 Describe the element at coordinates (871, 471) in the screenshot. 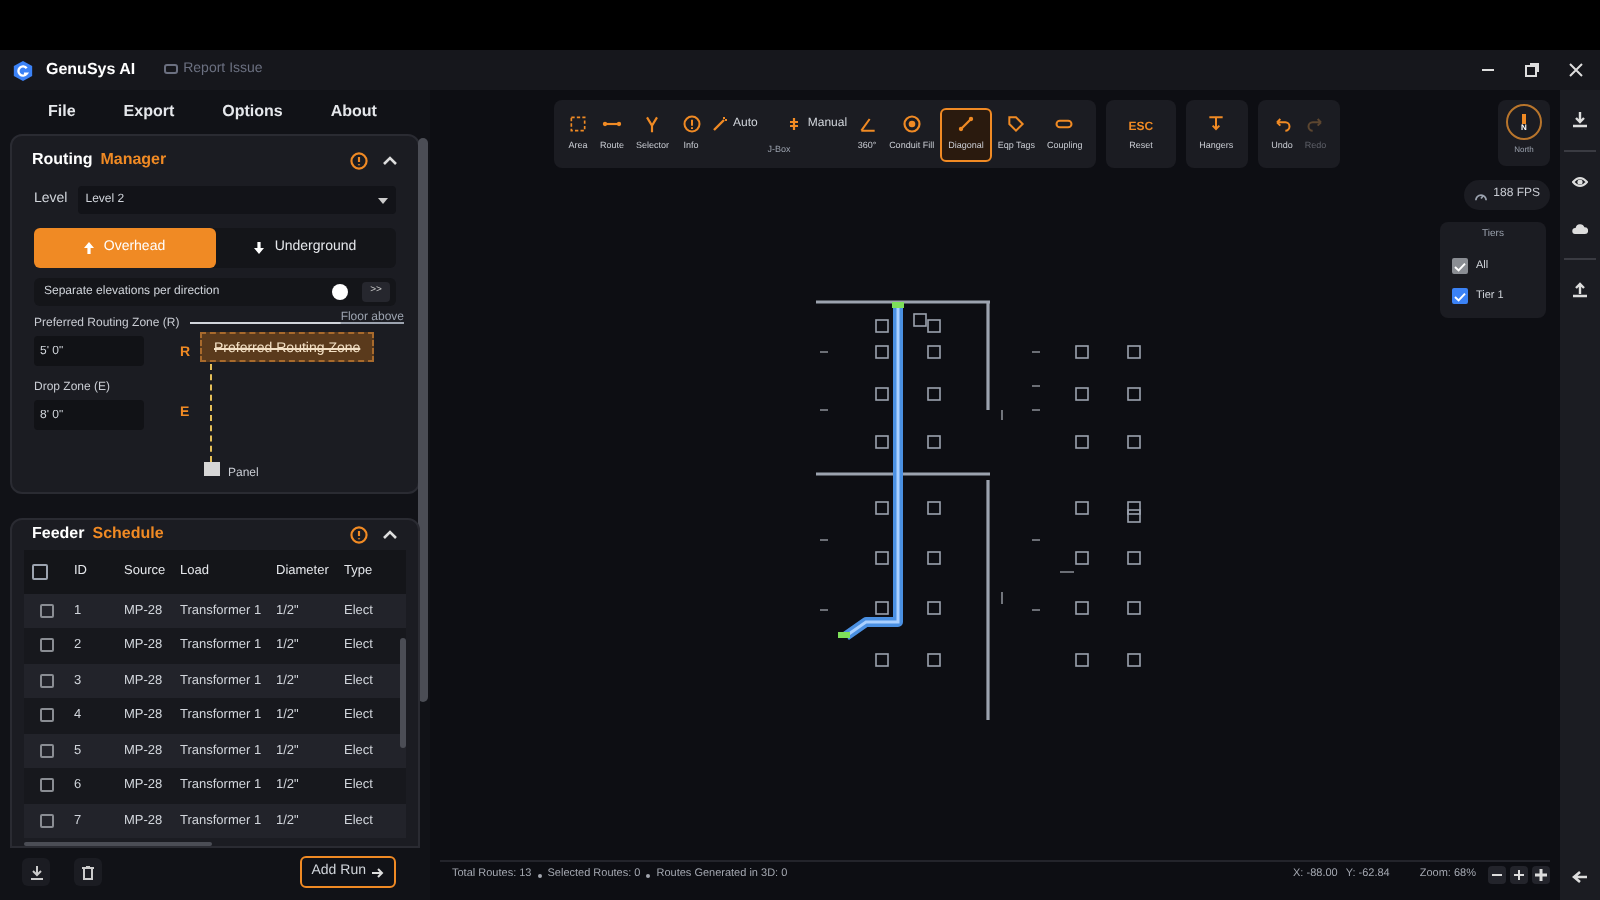

I see `conduit-route` at that location.